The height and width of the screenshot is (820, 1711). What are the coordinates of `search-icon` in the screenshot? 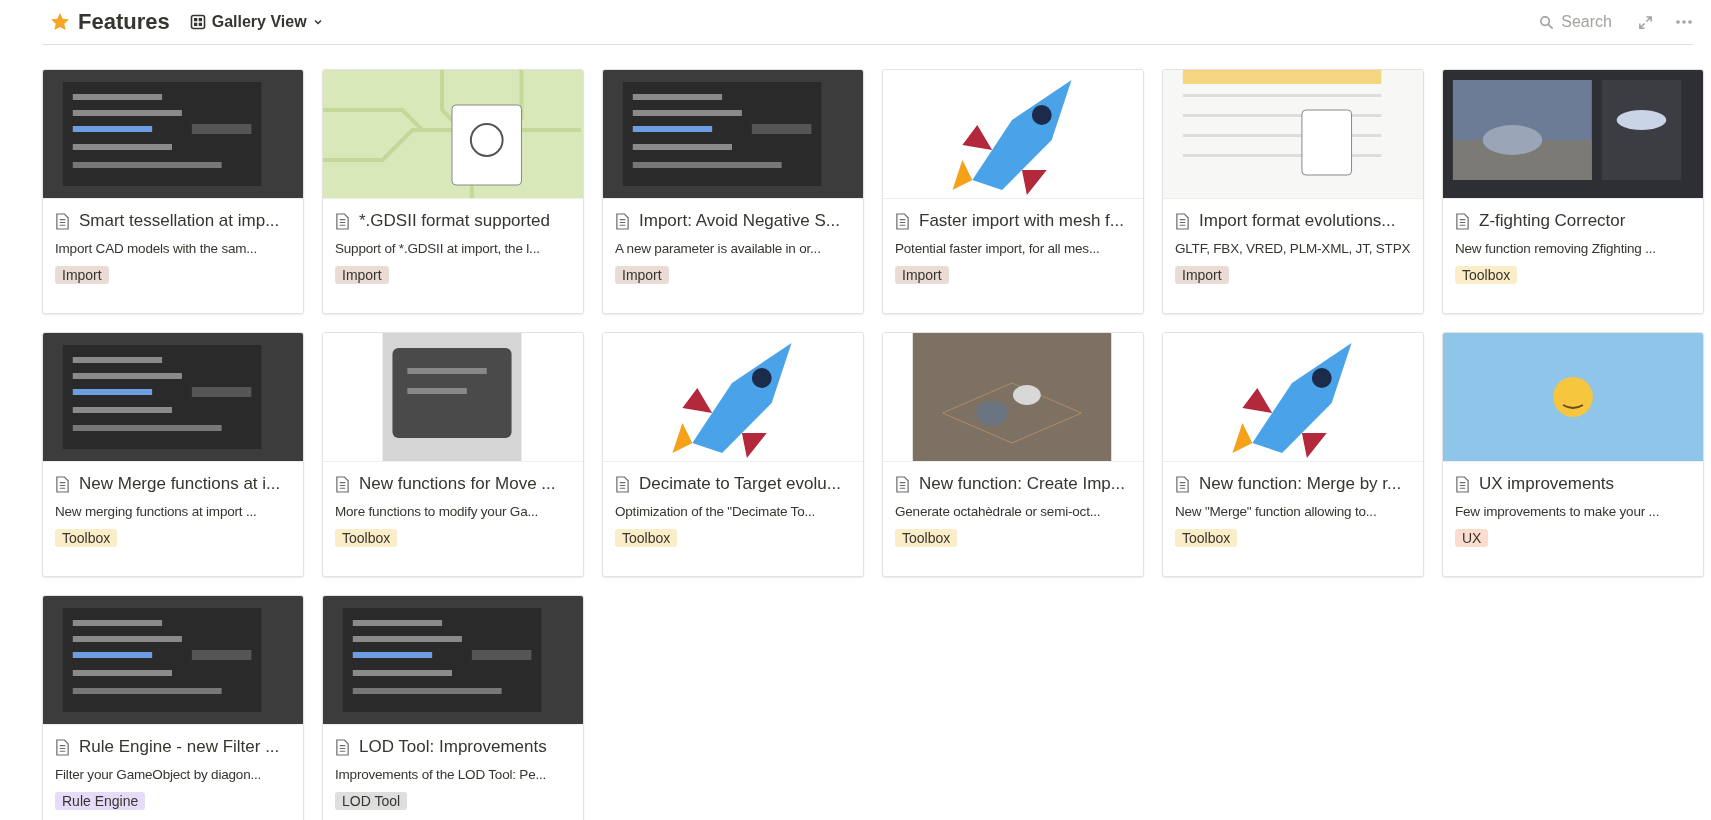 It's located at (1547, 22).